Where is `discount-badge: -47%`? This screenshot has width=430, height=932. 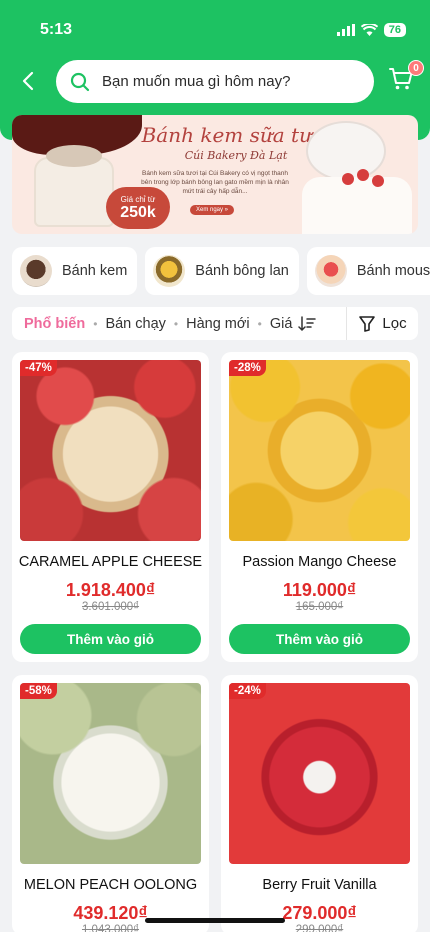
discount-badge: -47% is located at coordinates (38, 368).